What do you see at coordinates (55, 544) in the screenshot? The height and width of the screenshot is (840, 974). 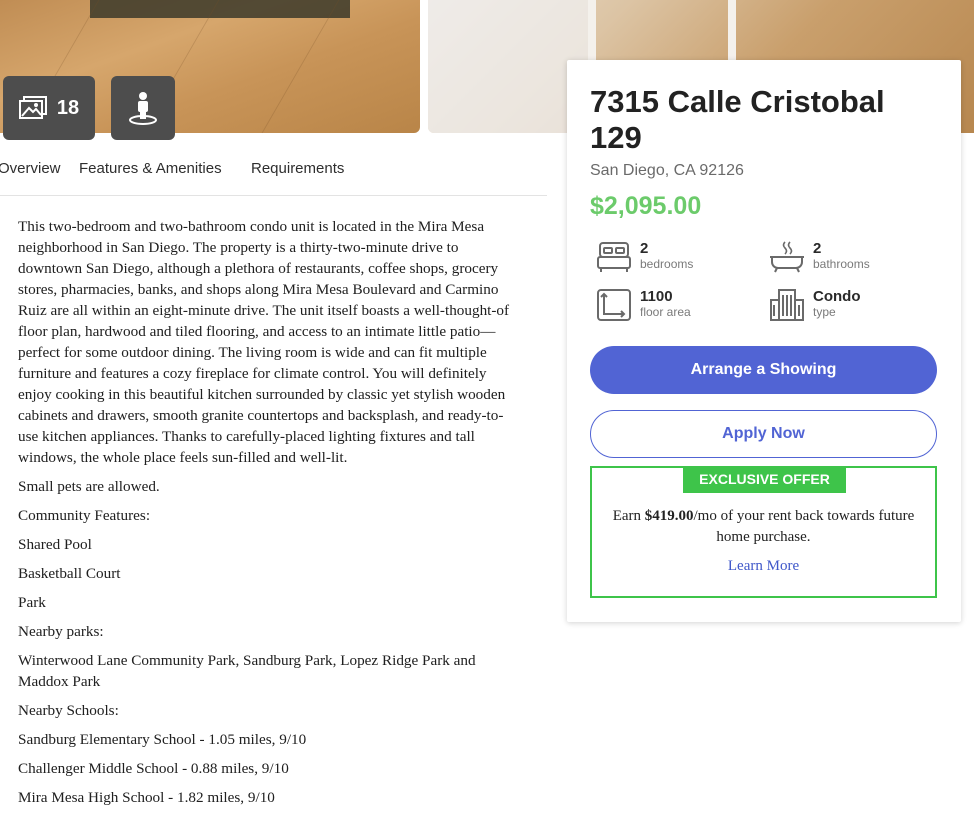 I see `list-item: Shared Pool` at bounding box center [55, 544].